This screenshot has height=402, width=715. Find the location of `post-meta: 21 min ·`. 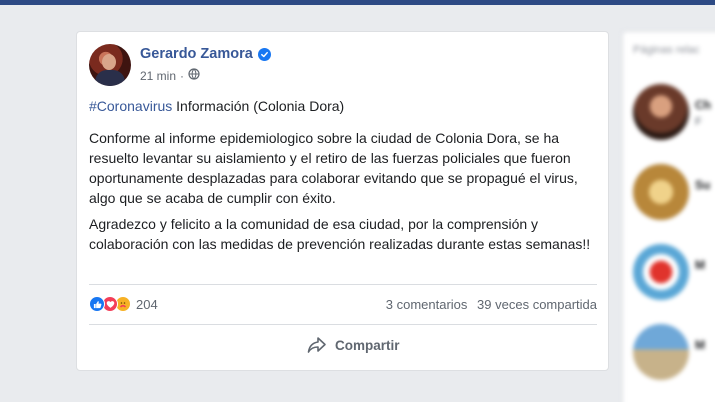

post-meta: 21 min · is located at coordinates (170, 75).